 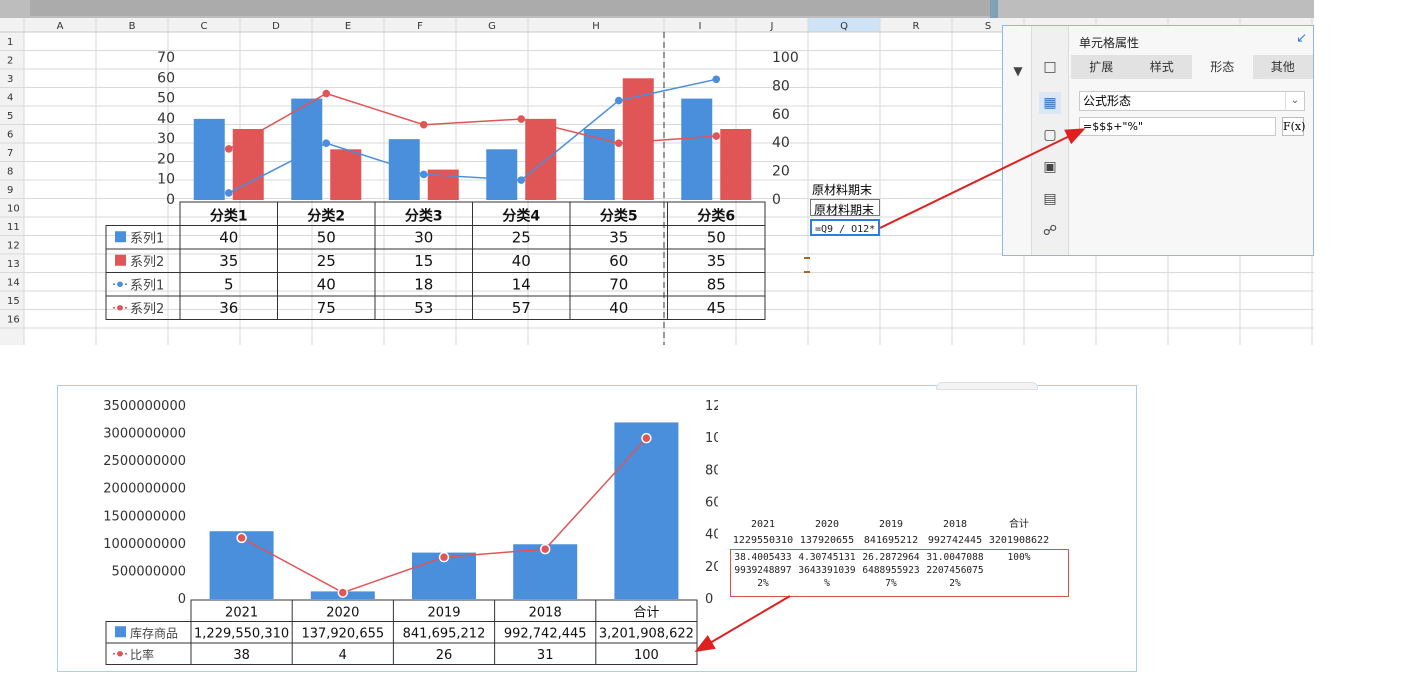 I want to click on arrow-to-formula, so click(x=982, y=178).